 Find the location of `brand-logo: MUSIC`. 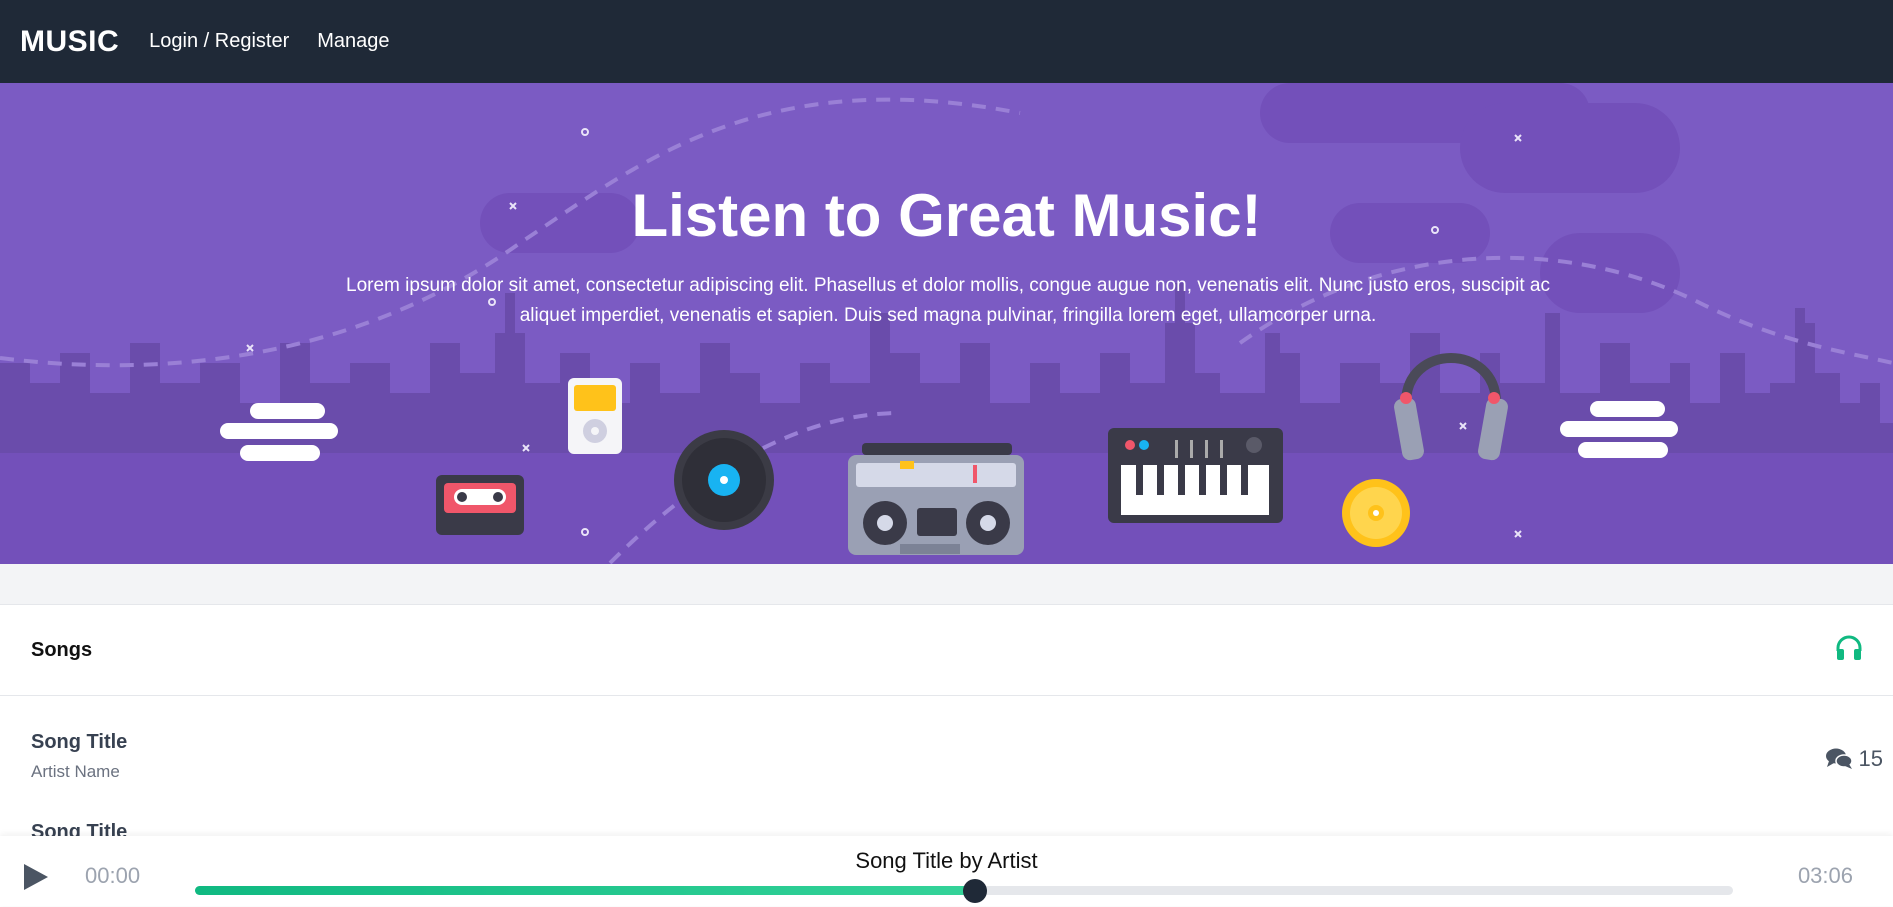

brand-logo: MUSIC is located at coordinates (69, 42).